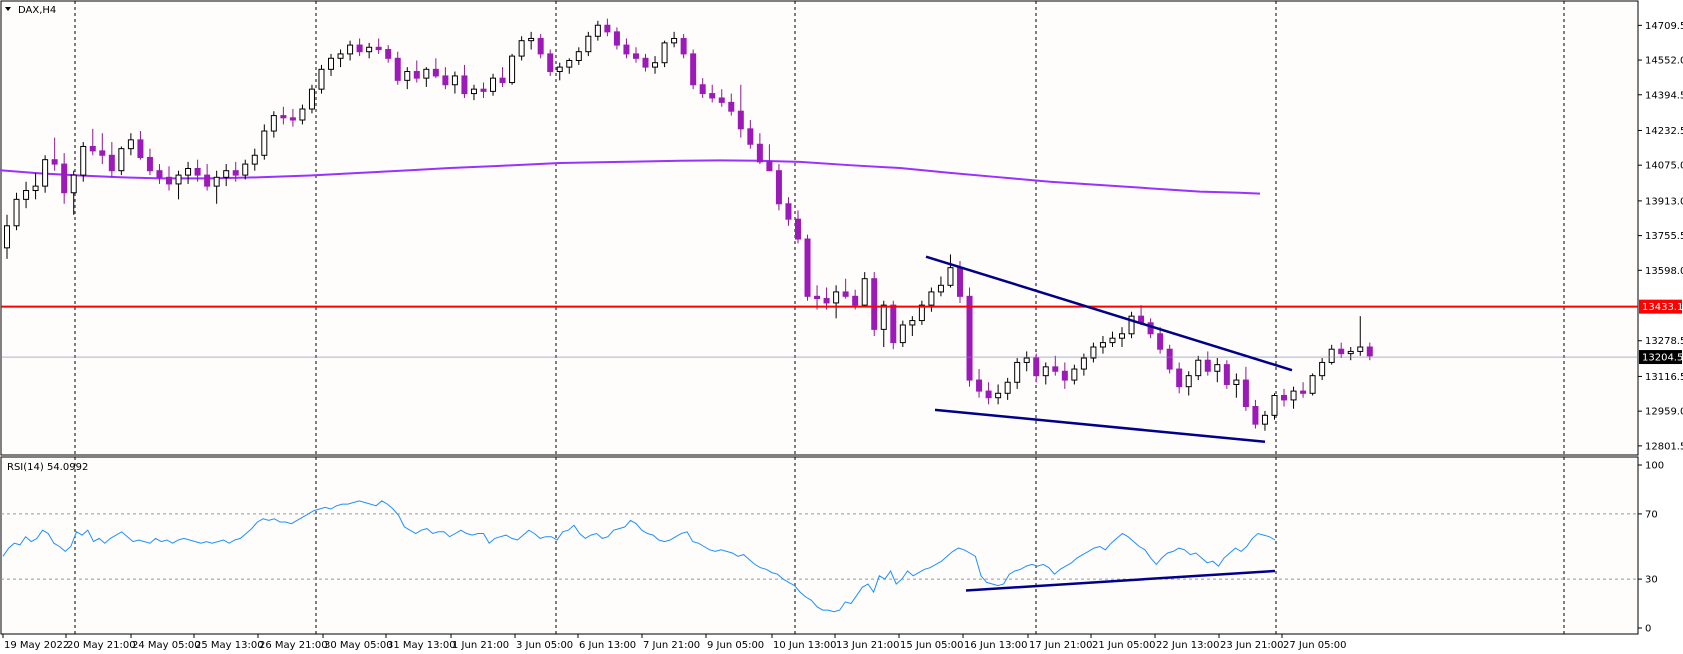 The width and height of the screenshot is (1683, 654). Describe the element at coordinates (1651, 580) in the screenshot. I see `rsi-y-tick-label: 30` at that location.